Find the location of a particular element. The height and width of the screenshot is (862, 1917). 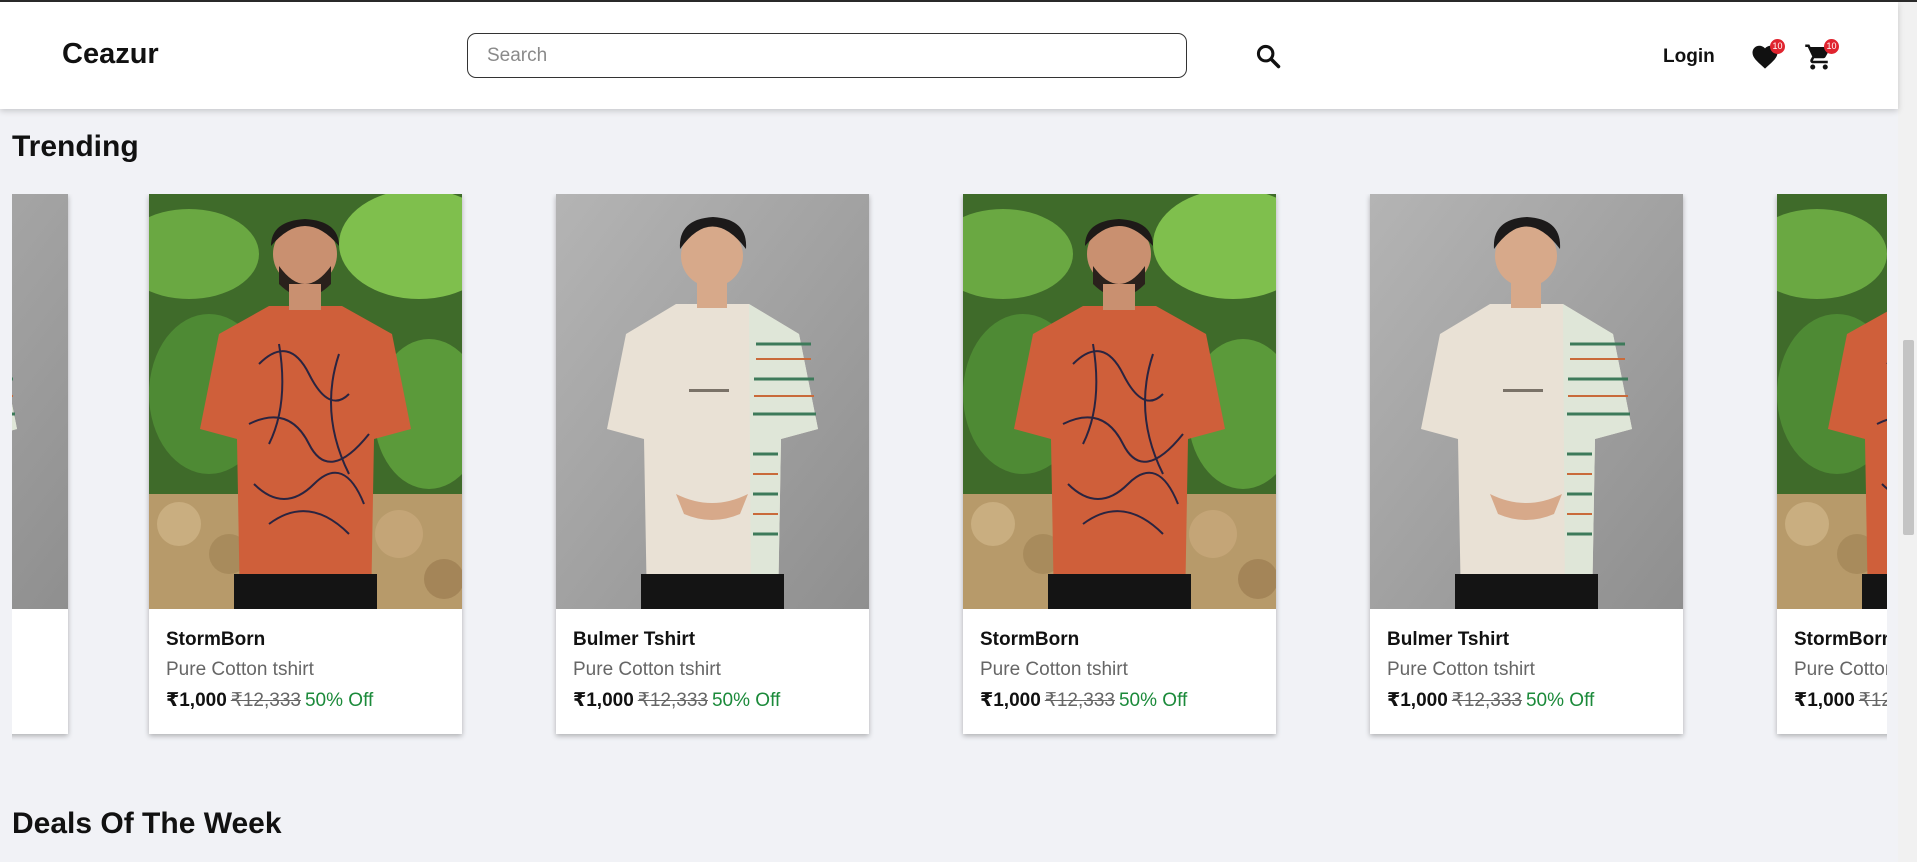

cart-count-badge: 10 is located at coordinates (1831, 46).